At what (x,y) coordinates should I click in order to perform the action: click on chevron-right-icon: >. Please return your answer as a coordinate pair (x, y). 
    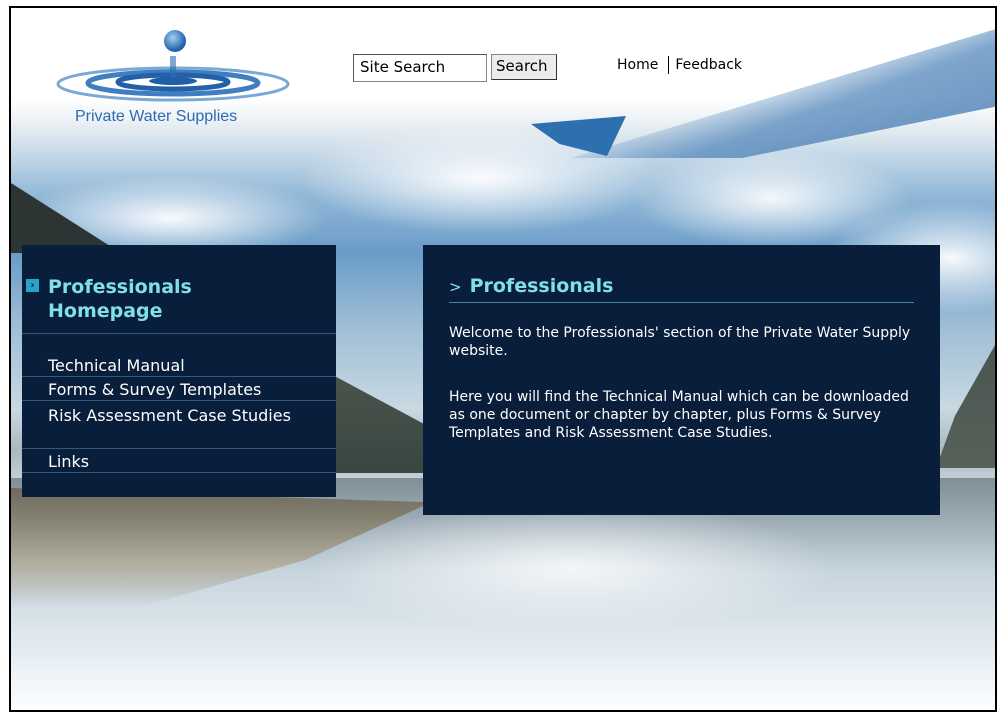
    Looking at the image, I should click on (455, 287).